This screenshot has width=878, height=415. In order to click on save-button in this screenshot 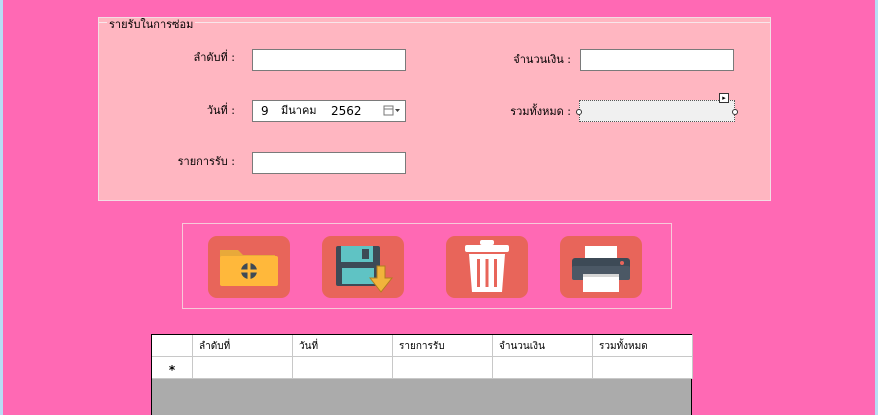, I will do `click(363, 267)`.